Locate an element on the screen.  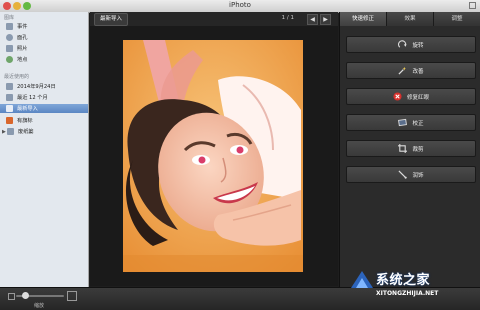
tab-effects: 效果 is located at coordinates (410, 19).